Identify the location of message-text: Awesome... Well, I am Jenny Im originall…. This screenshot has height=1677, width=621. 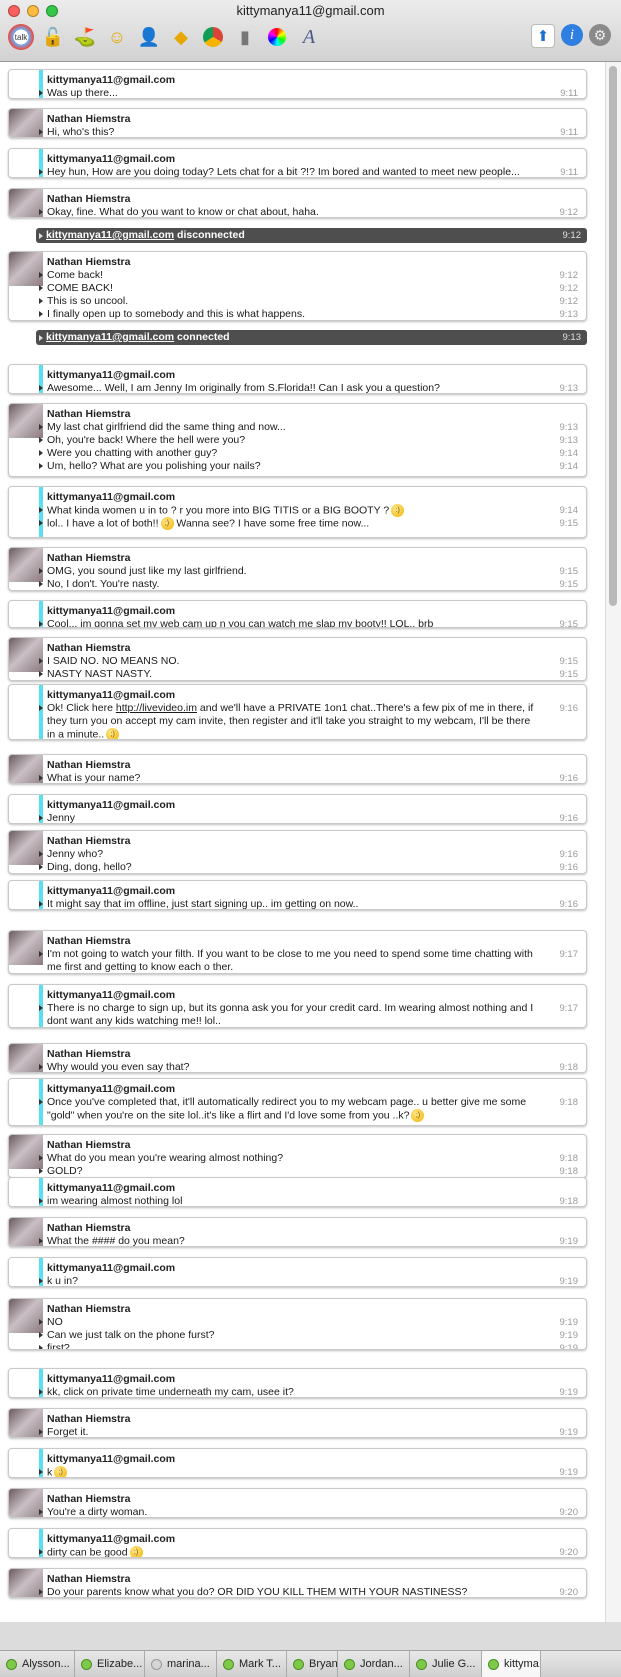
(312, 387).